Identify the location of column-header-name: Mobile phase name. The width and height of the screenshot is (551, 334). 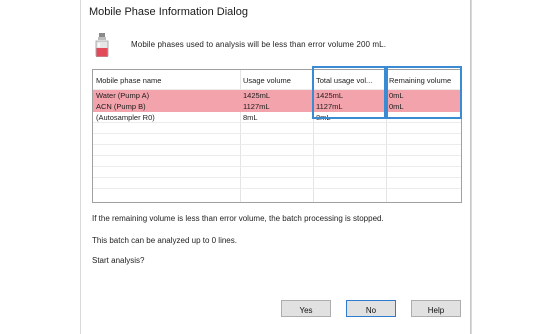
(166, 81).